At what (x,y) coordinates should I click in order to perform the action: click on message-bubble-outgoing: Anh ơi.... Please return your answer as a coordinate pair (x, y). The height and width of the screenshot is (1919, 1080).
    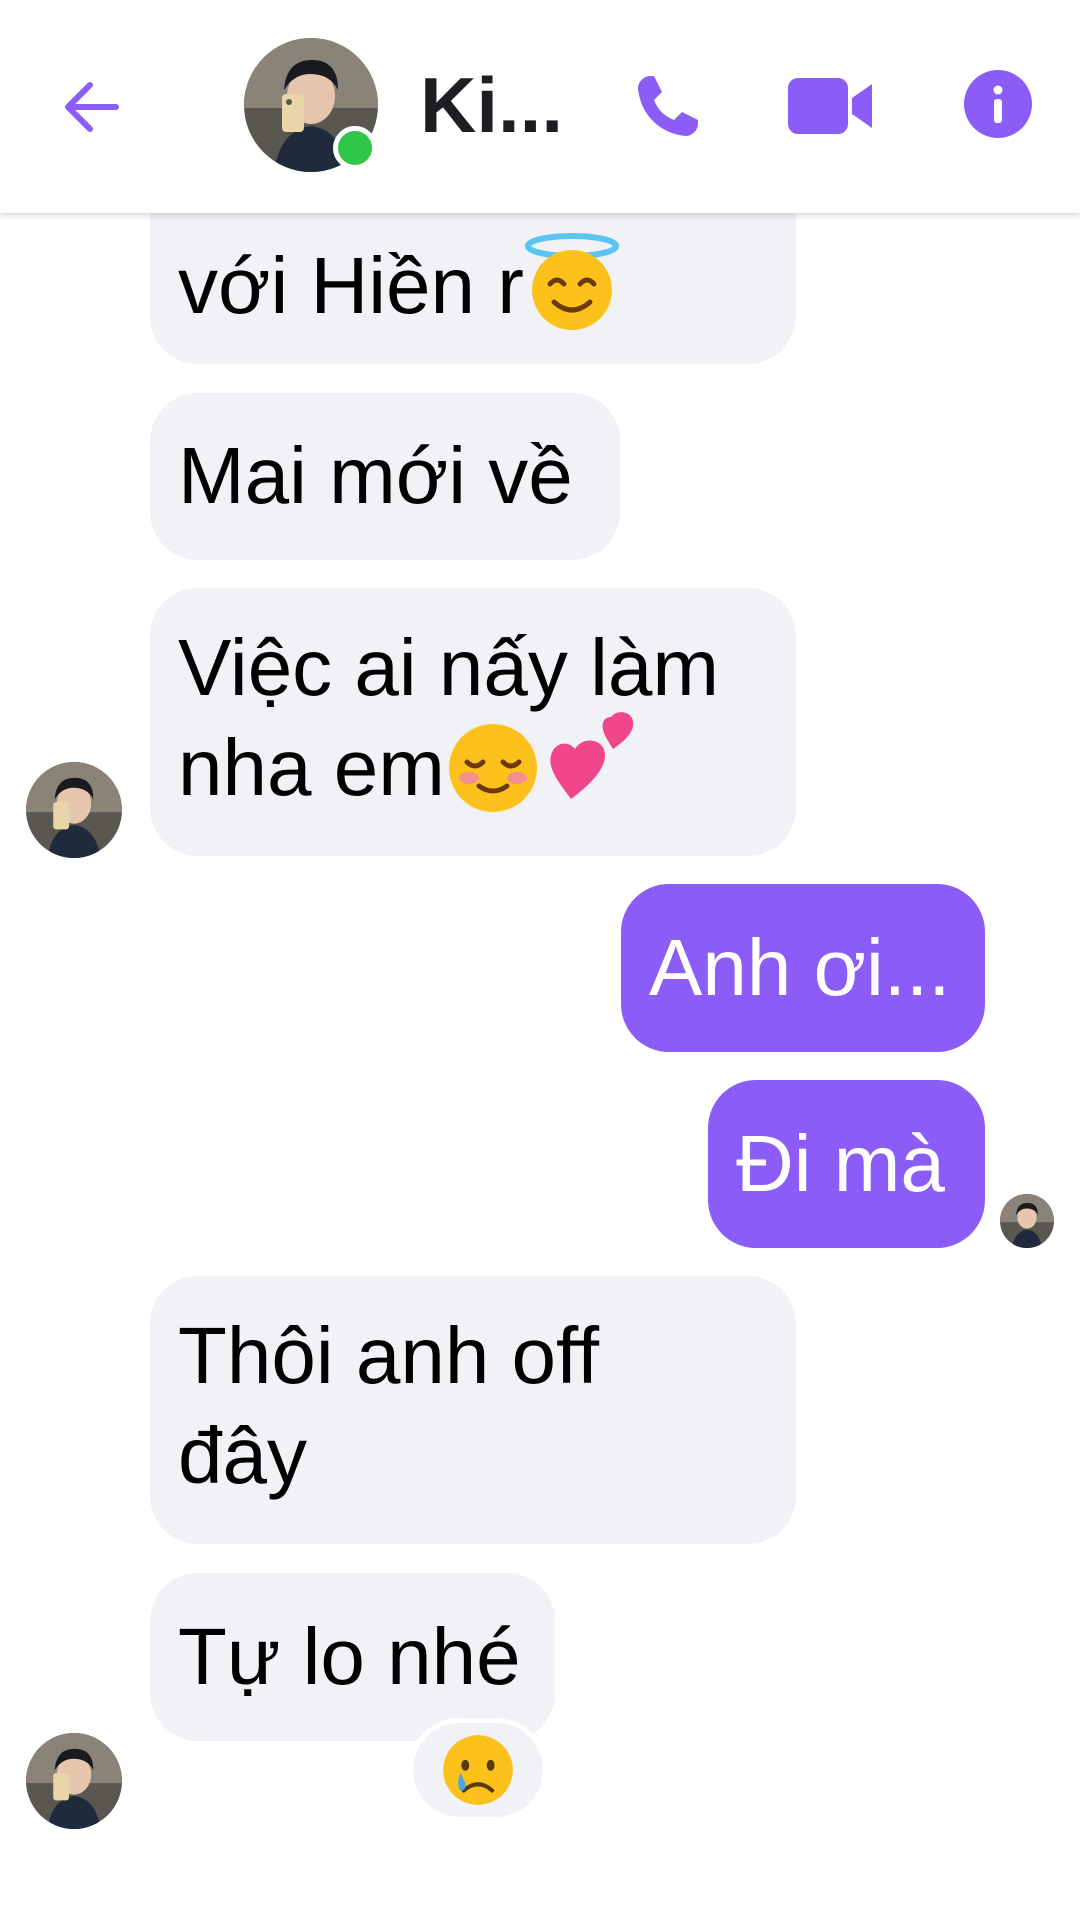
    Looking at the image, I should click on (803, 968).